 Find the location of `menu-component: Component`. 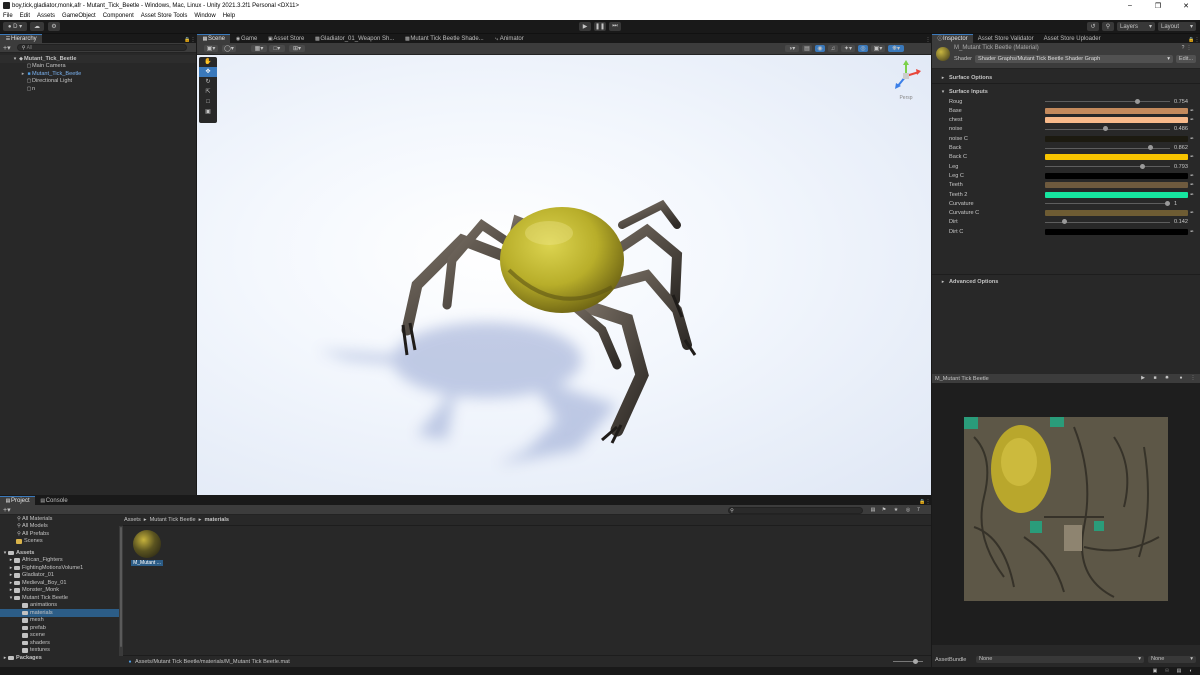

menu-component: Component is located at coordinates (118, 16).